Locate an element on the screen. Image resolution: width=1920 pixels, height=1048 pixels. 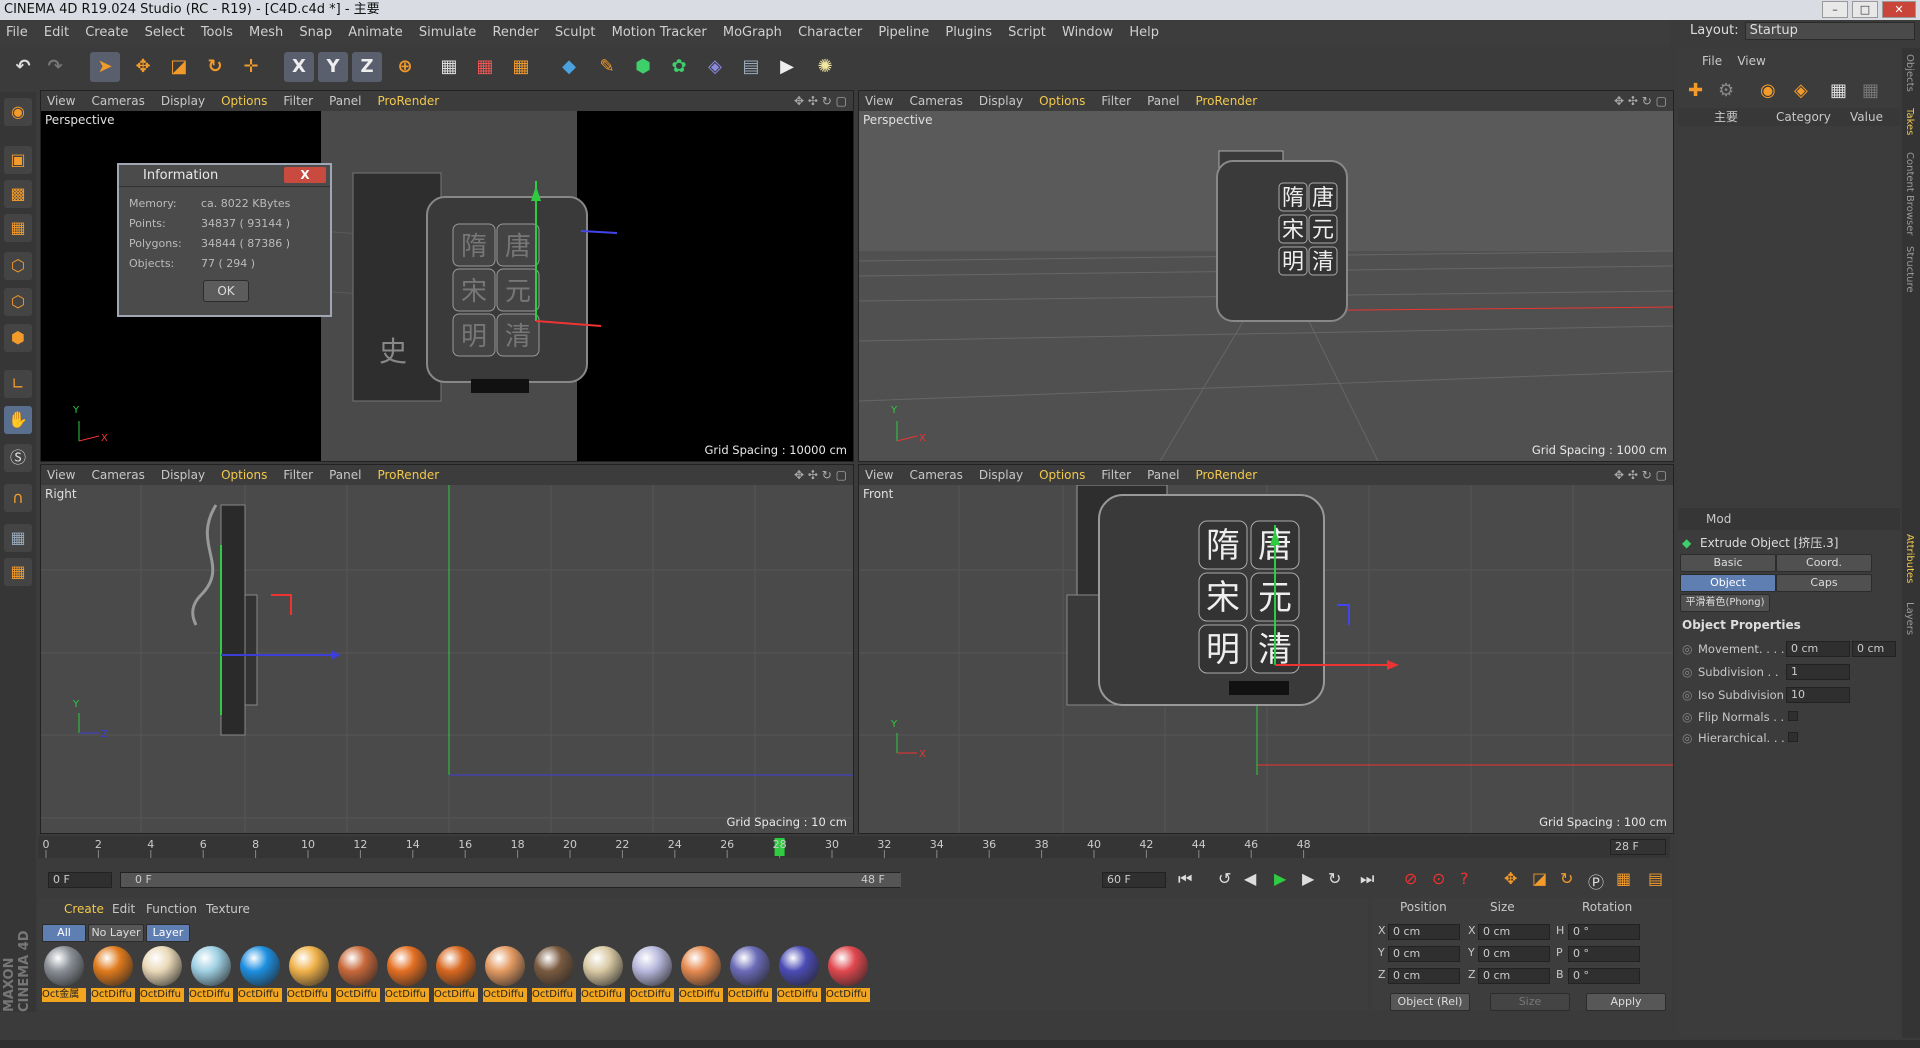
model-mode-button: ▣ is located at coordinates (18, 160).